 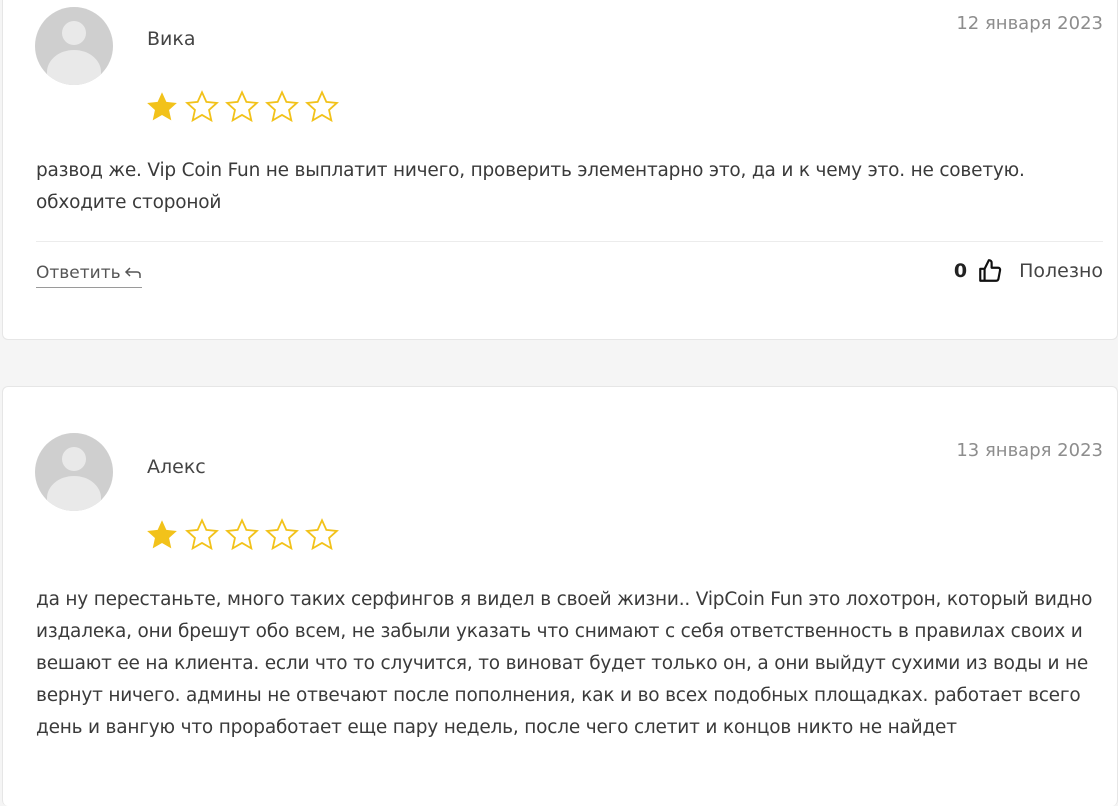 I want to click on reply-button: Ответить, so click(x=89, y=275).